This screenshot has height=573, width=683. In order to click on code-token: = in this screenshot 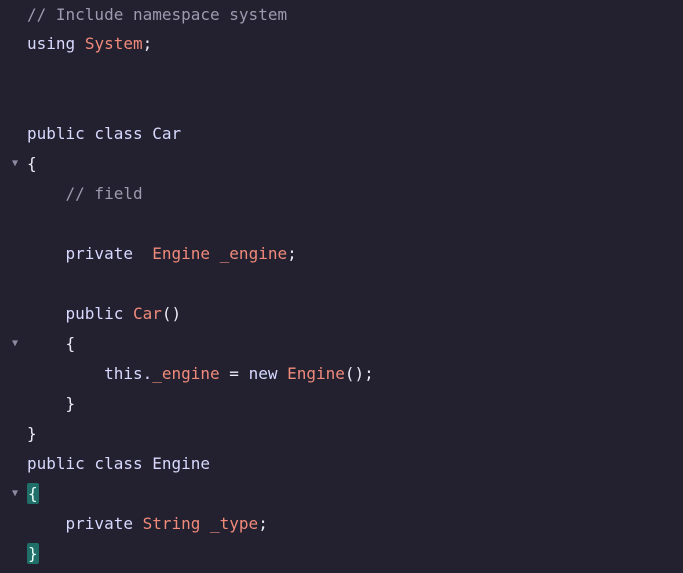, I will do `click(234, 373)`.